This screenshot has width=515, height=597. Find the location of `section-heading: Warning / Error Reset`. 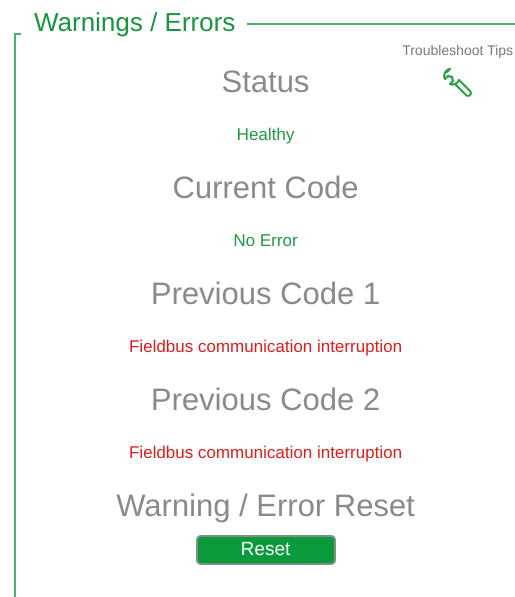

section-heading: Warning / Error Reset is located at coordinates (265, 506).